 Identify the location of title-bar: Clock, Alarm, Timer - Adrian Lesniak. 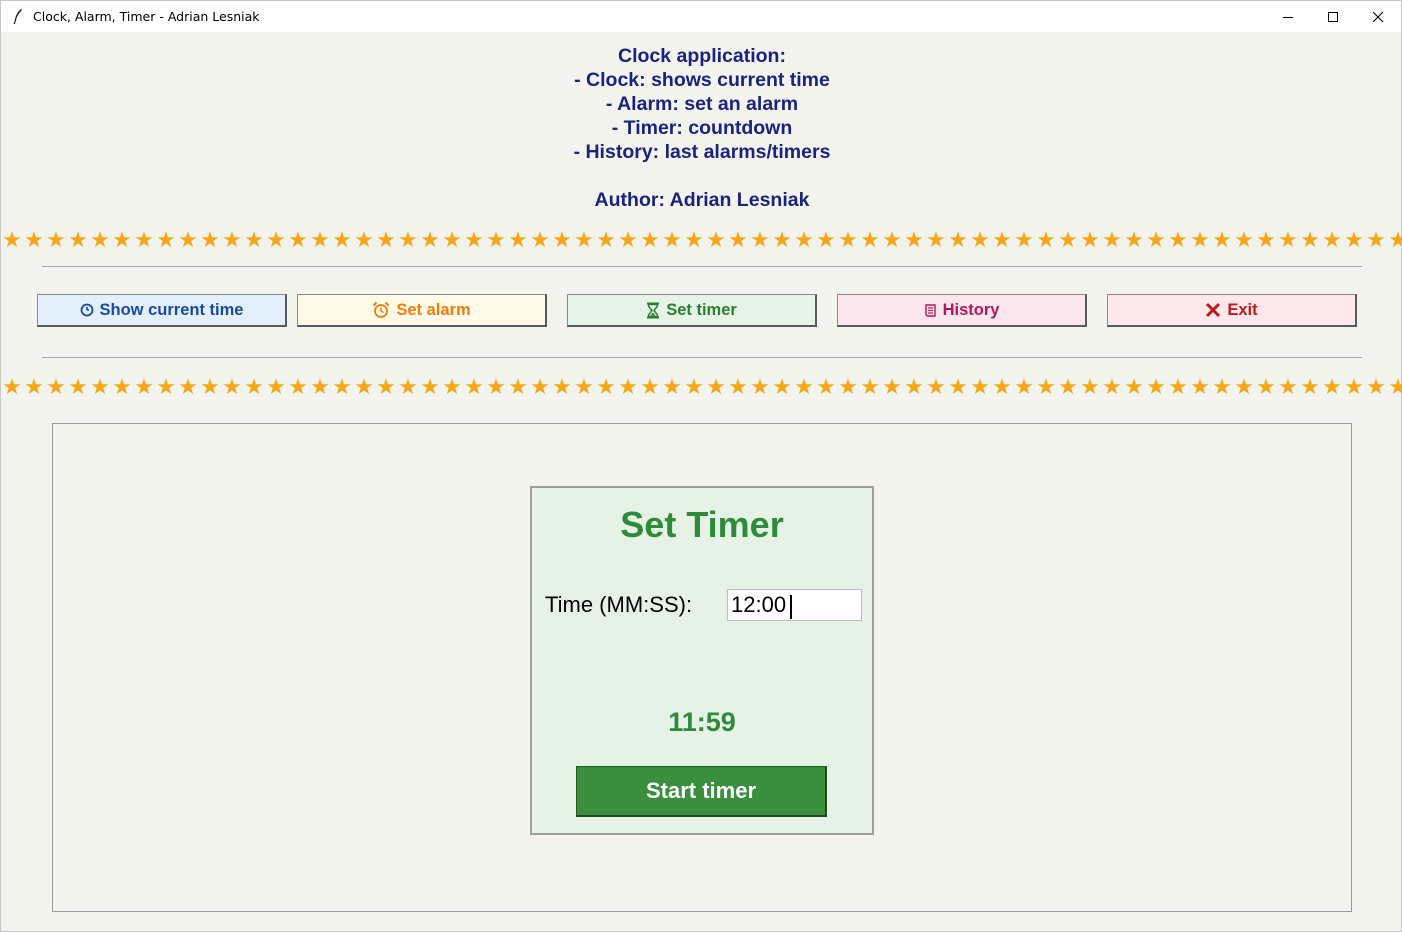
(701, 16).